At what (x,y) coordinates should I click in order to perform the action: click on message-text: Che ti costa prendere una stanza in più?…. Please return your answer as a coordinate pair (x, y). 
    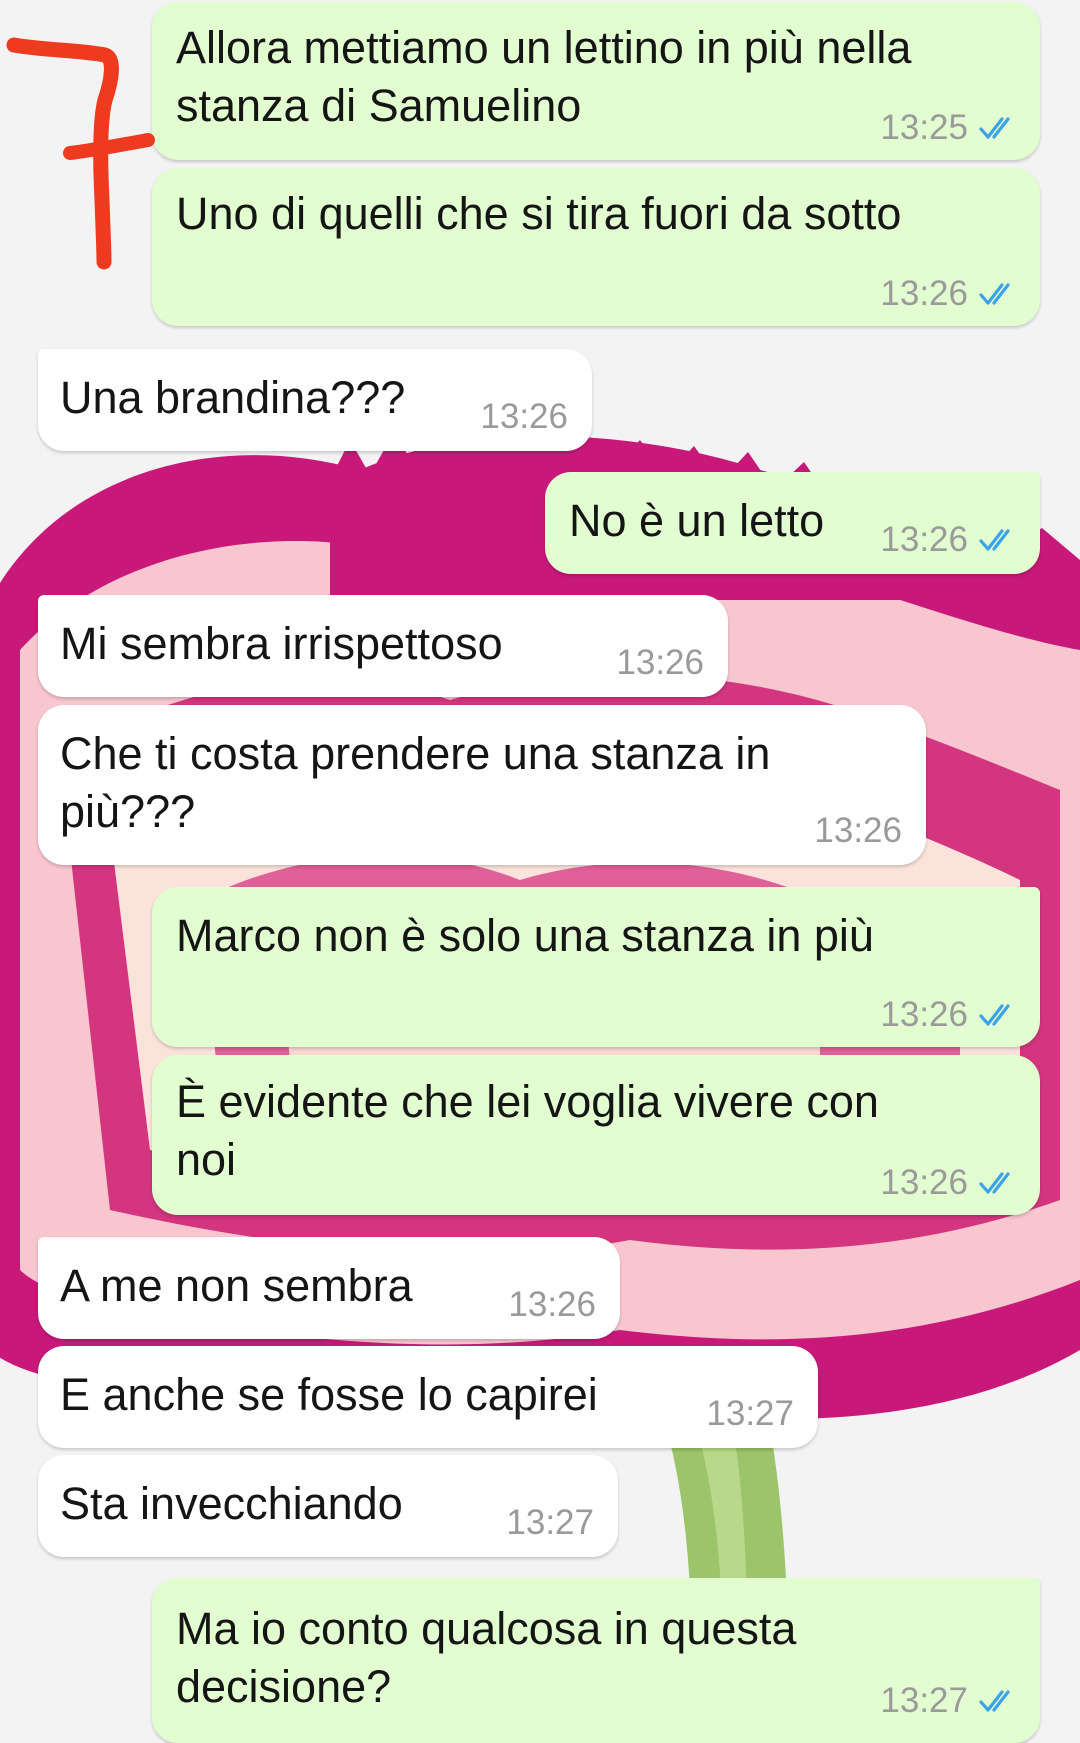
    Looking at the image, I should click on (415, 782).